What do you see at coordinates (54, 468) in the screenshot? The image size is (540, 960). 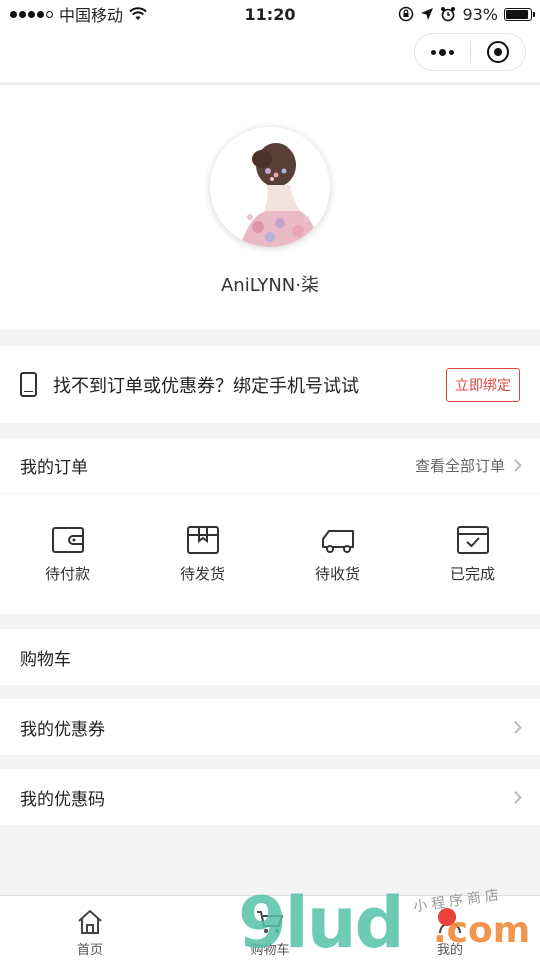 I see `orders-title: 我的订单` at bounding box center [54, 468].